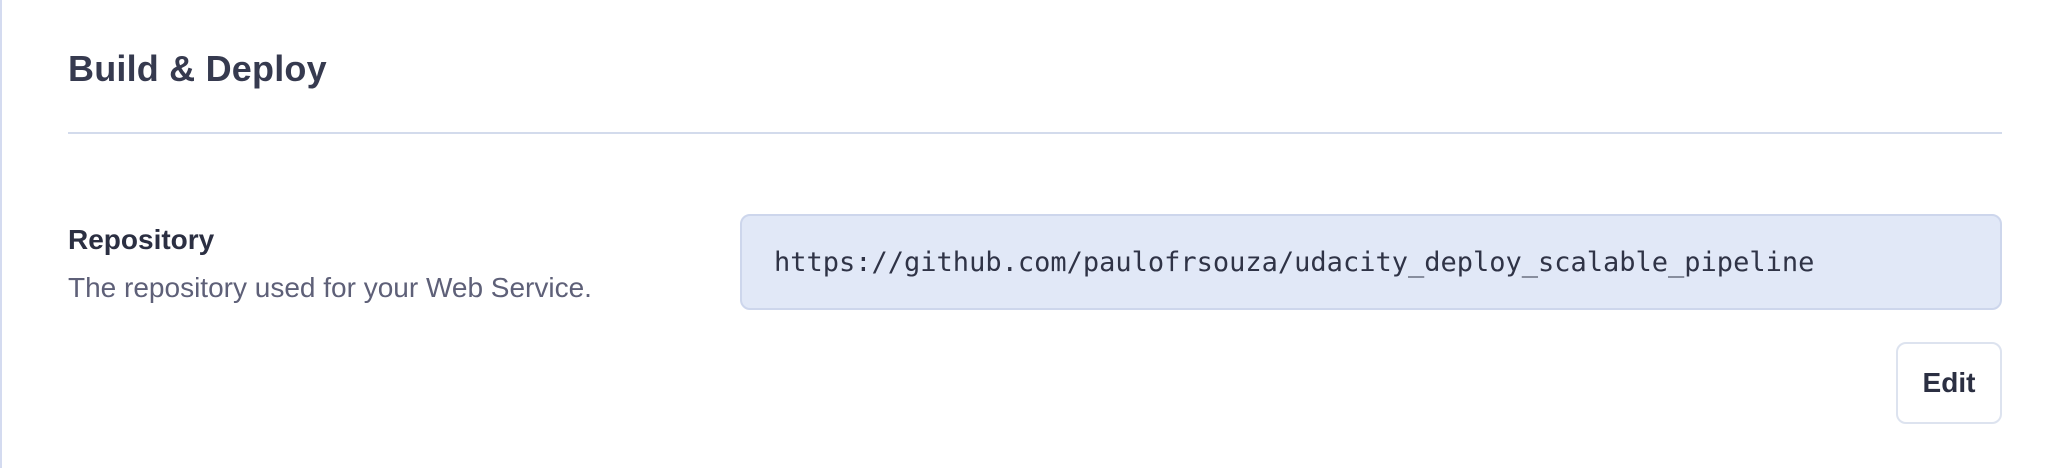  What do you see at coordinates (1949, 383) in the screenshot?
I see `edit-button: Edit` at bounding box center [1949, 383].